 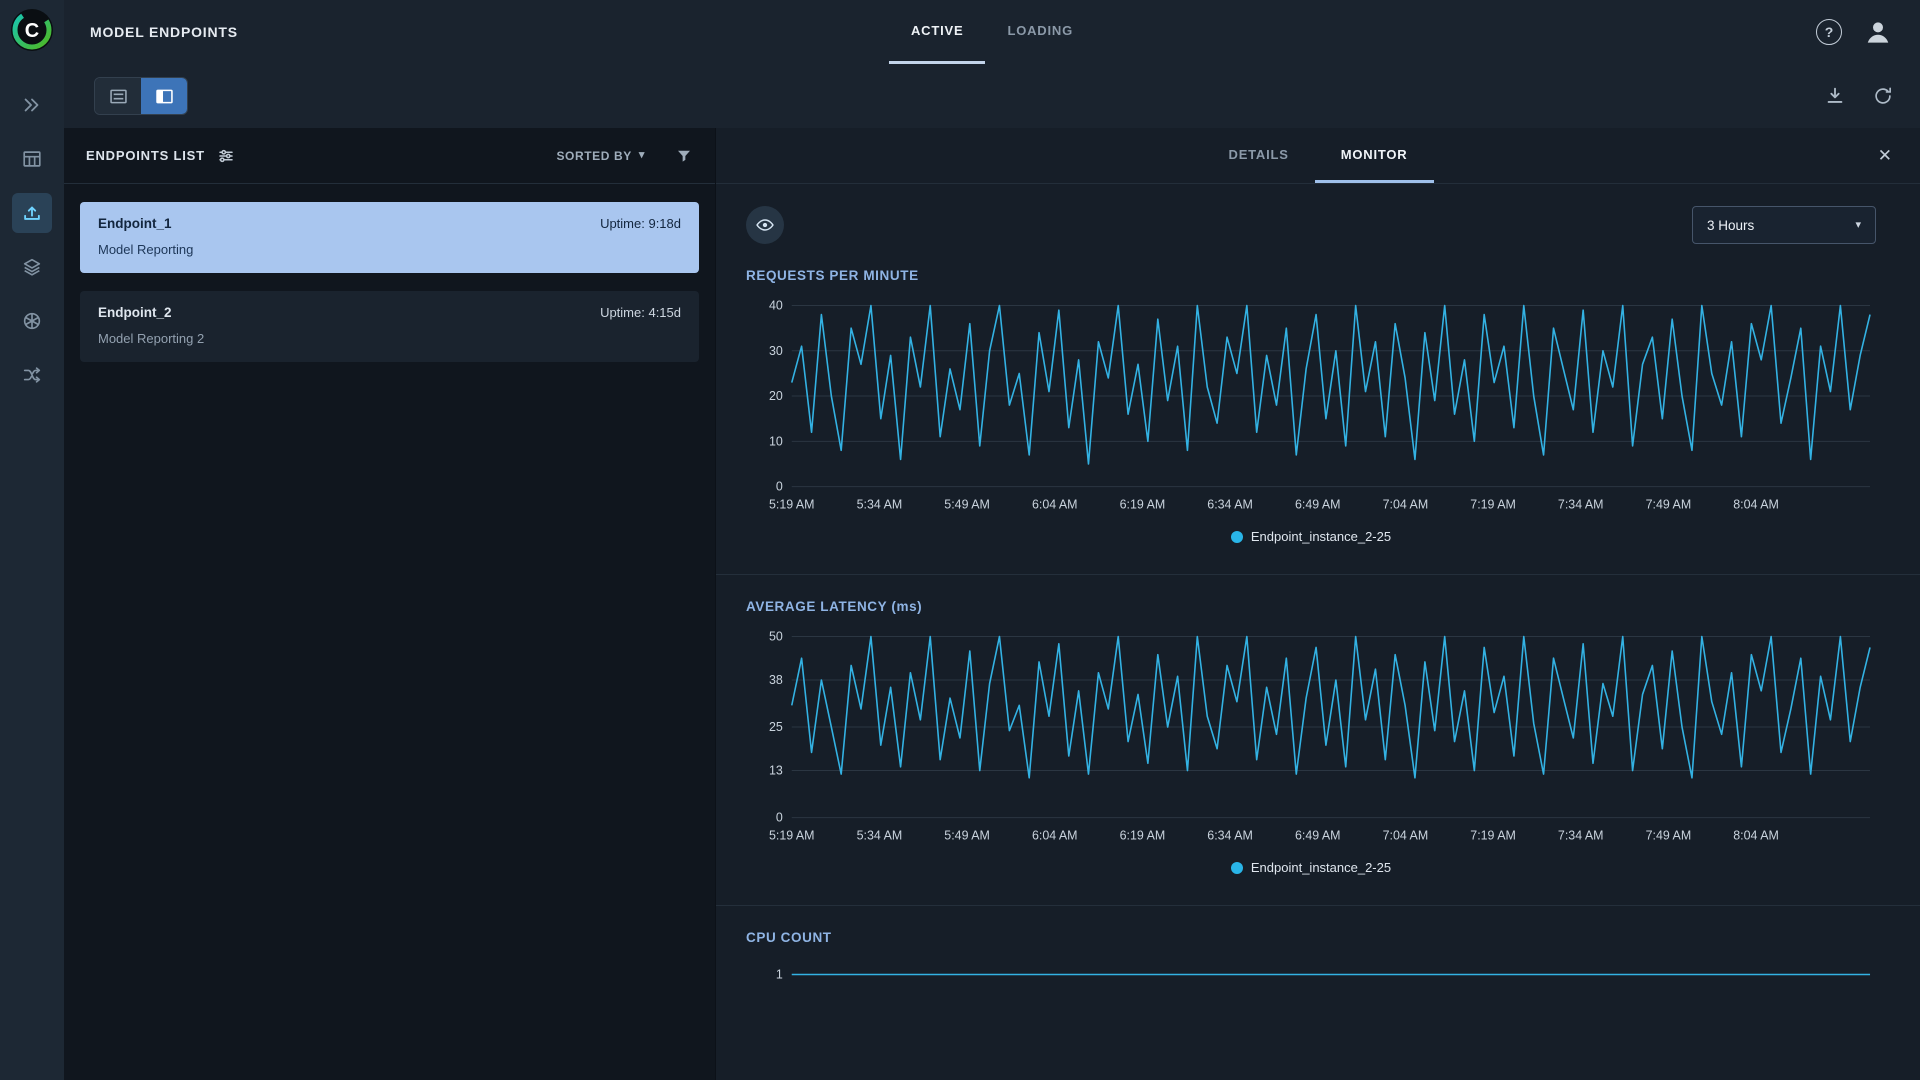 What do you see at coordinates (145, 155) in the screenshot?
I see `endpoints-list-title: ENDPOINTS LIST` at bounding box center [145, 155].